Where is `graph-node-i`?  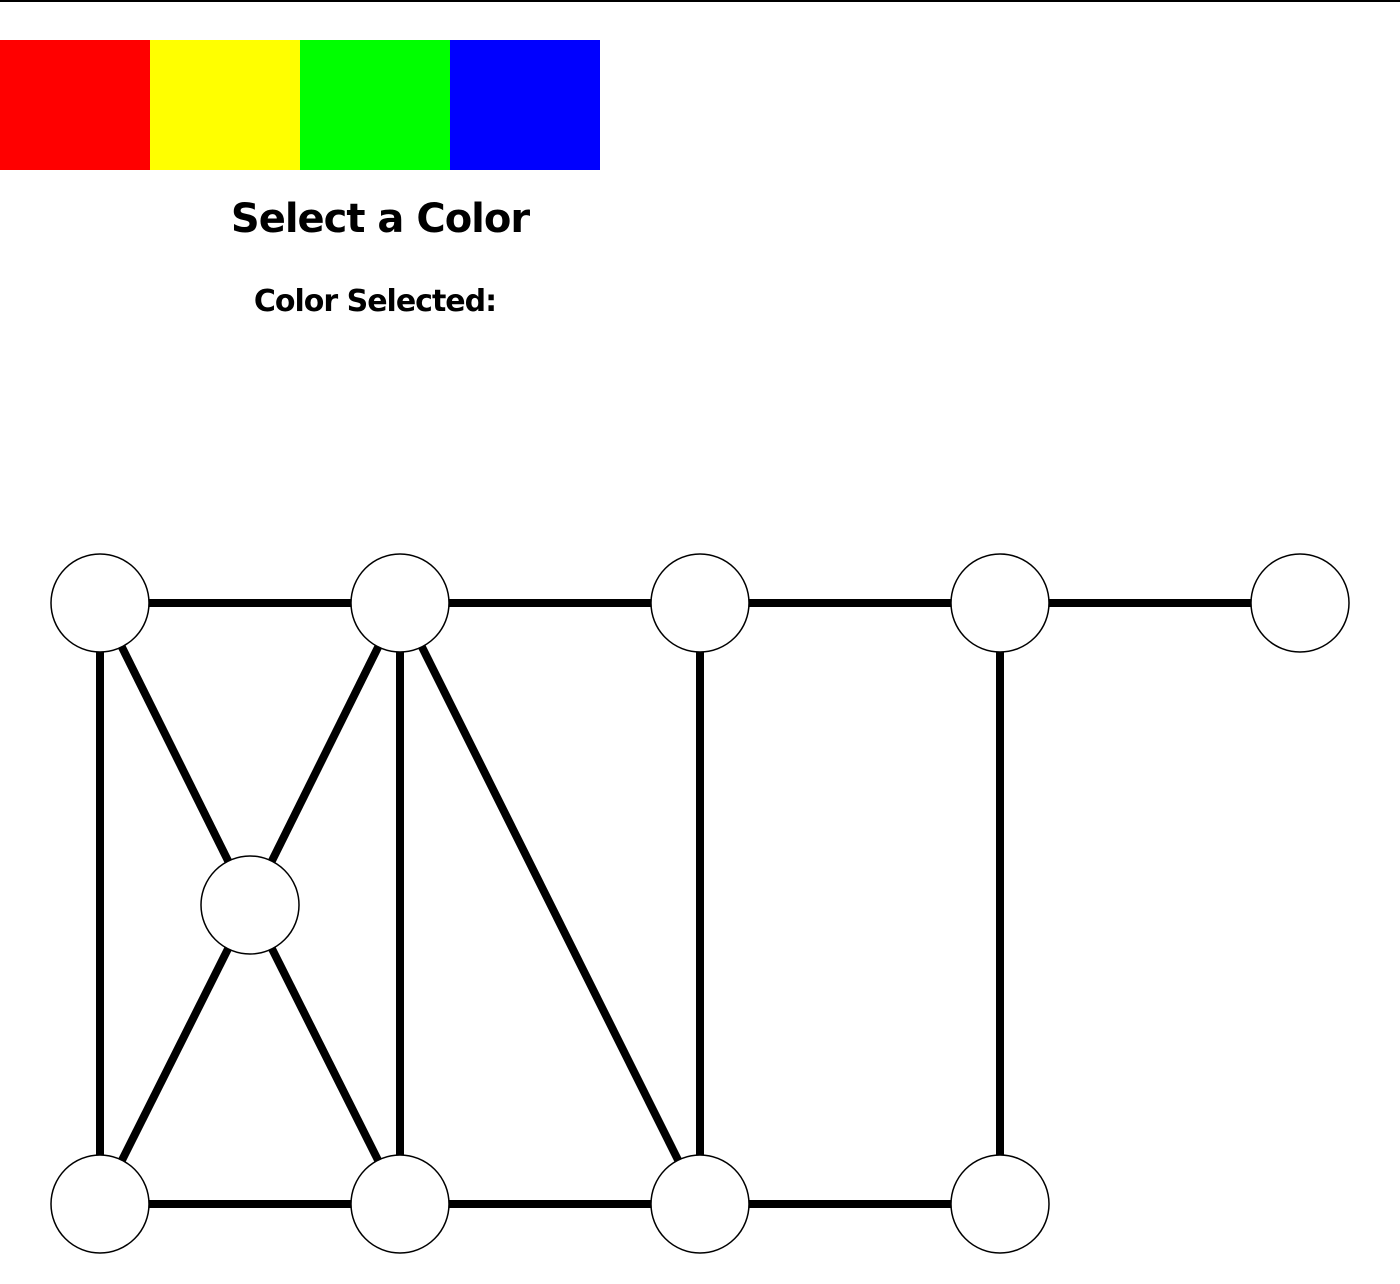 graph-node-i is located at coordinates (700, 1204).